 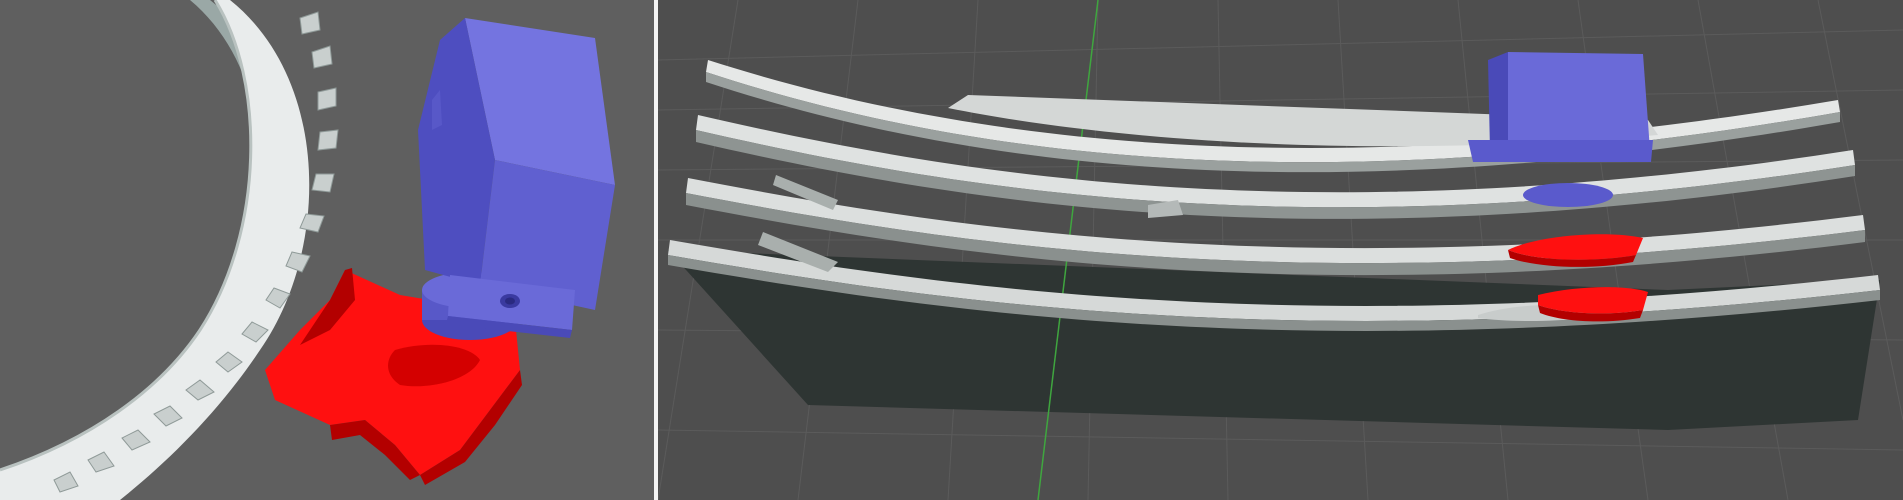 I want to click on servo-body, so click(x=516, y=164).